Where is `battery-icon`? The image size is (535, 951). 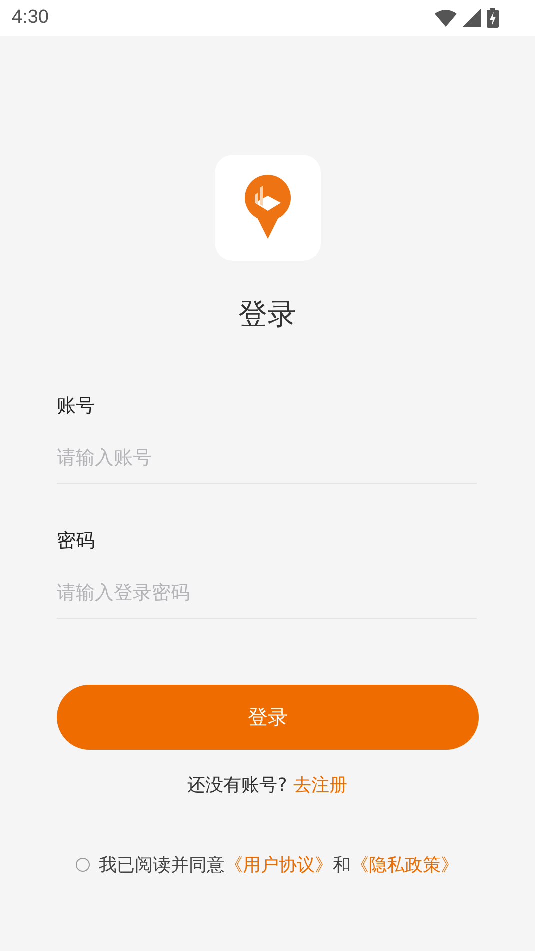 battery-icon is located at coordinates (493, 18).